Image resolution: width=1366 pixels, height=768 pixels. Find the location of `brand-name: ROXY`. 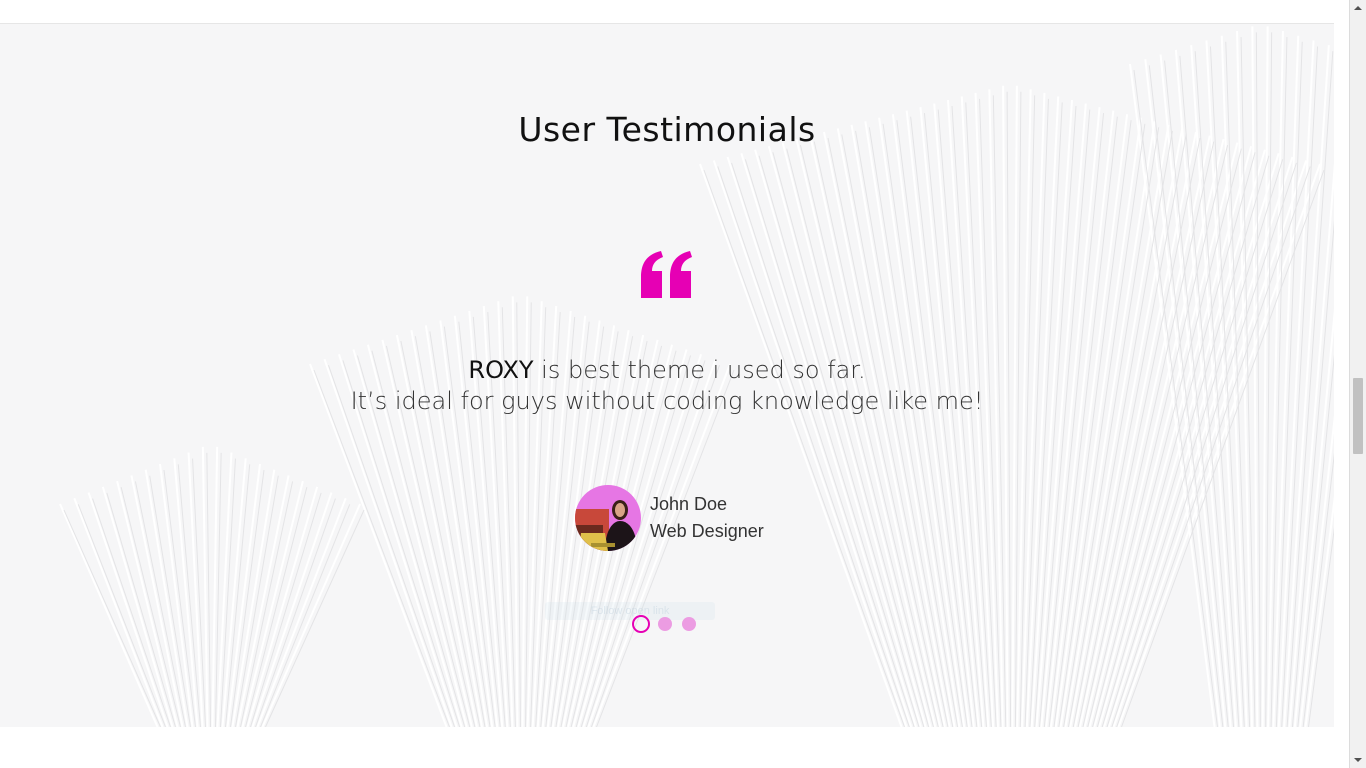

brand-name: ROXY is located at coordinates (501, 370).